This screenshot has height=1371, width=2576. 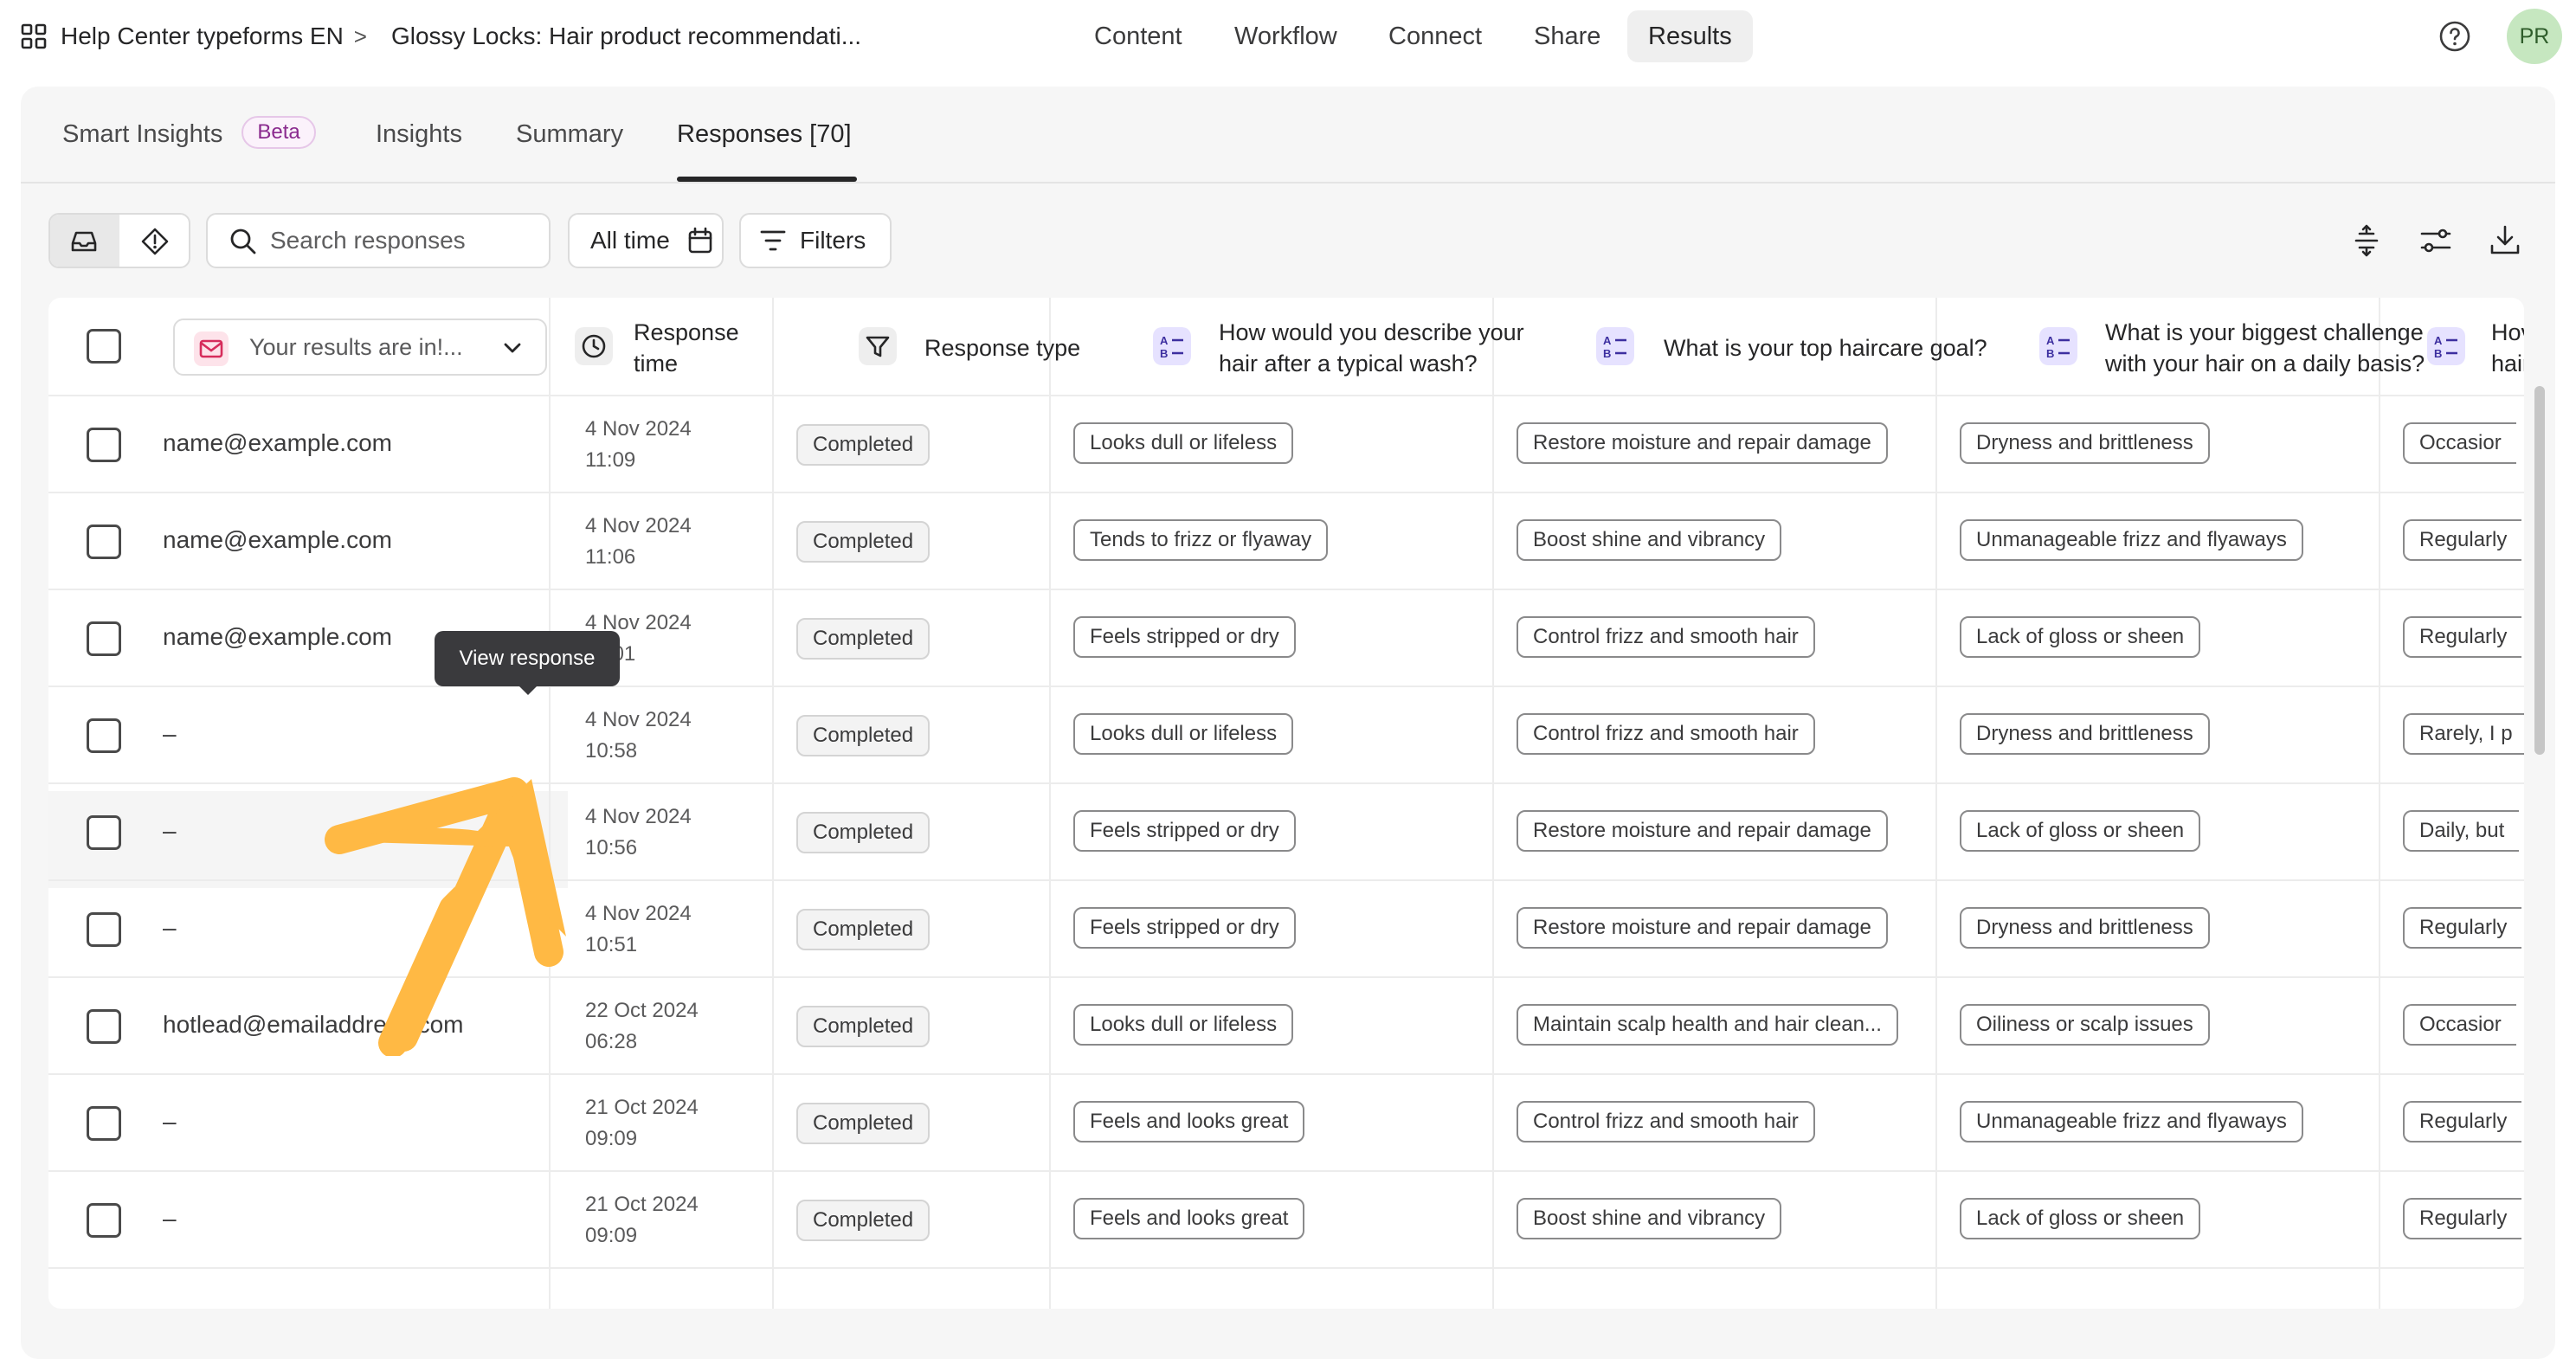 I want to click on response-timestamp: 21 Oct 2024 09:09, so click(x=642, y=1220).